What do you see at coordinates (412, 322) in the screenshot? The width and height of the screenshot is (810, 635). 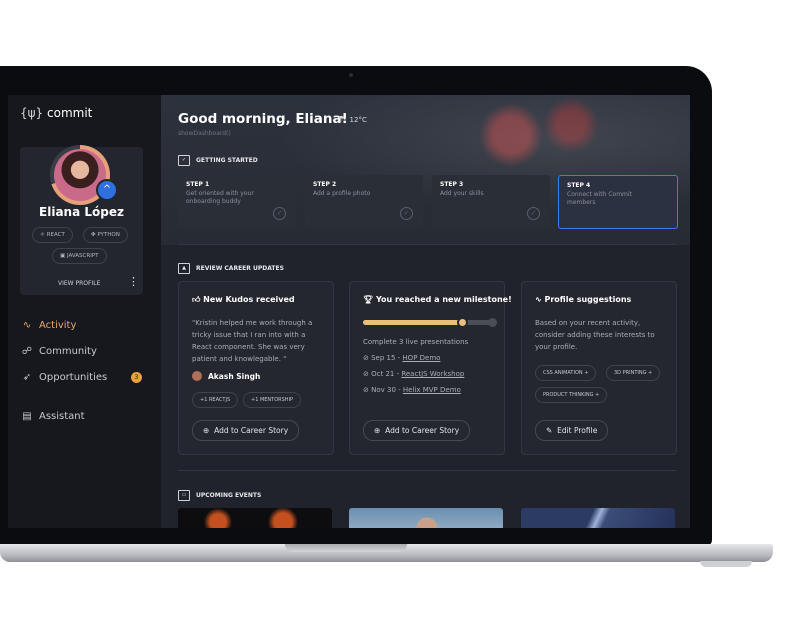 I see `milestone-progress-fill` at bounding box center [412, 322].